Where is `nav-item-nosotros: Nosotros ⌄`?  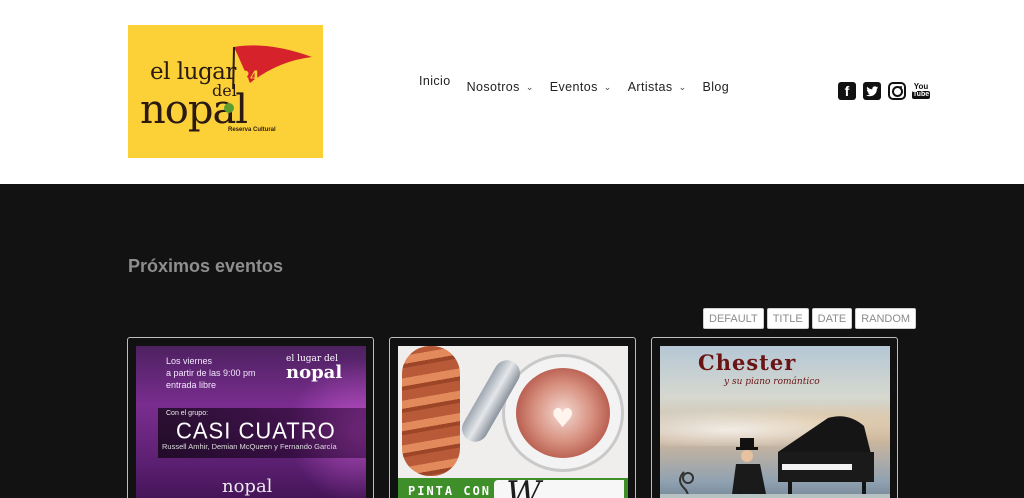
nav-item-nosotros: Nosotros ⌄ is located at coordinates (500, 87).